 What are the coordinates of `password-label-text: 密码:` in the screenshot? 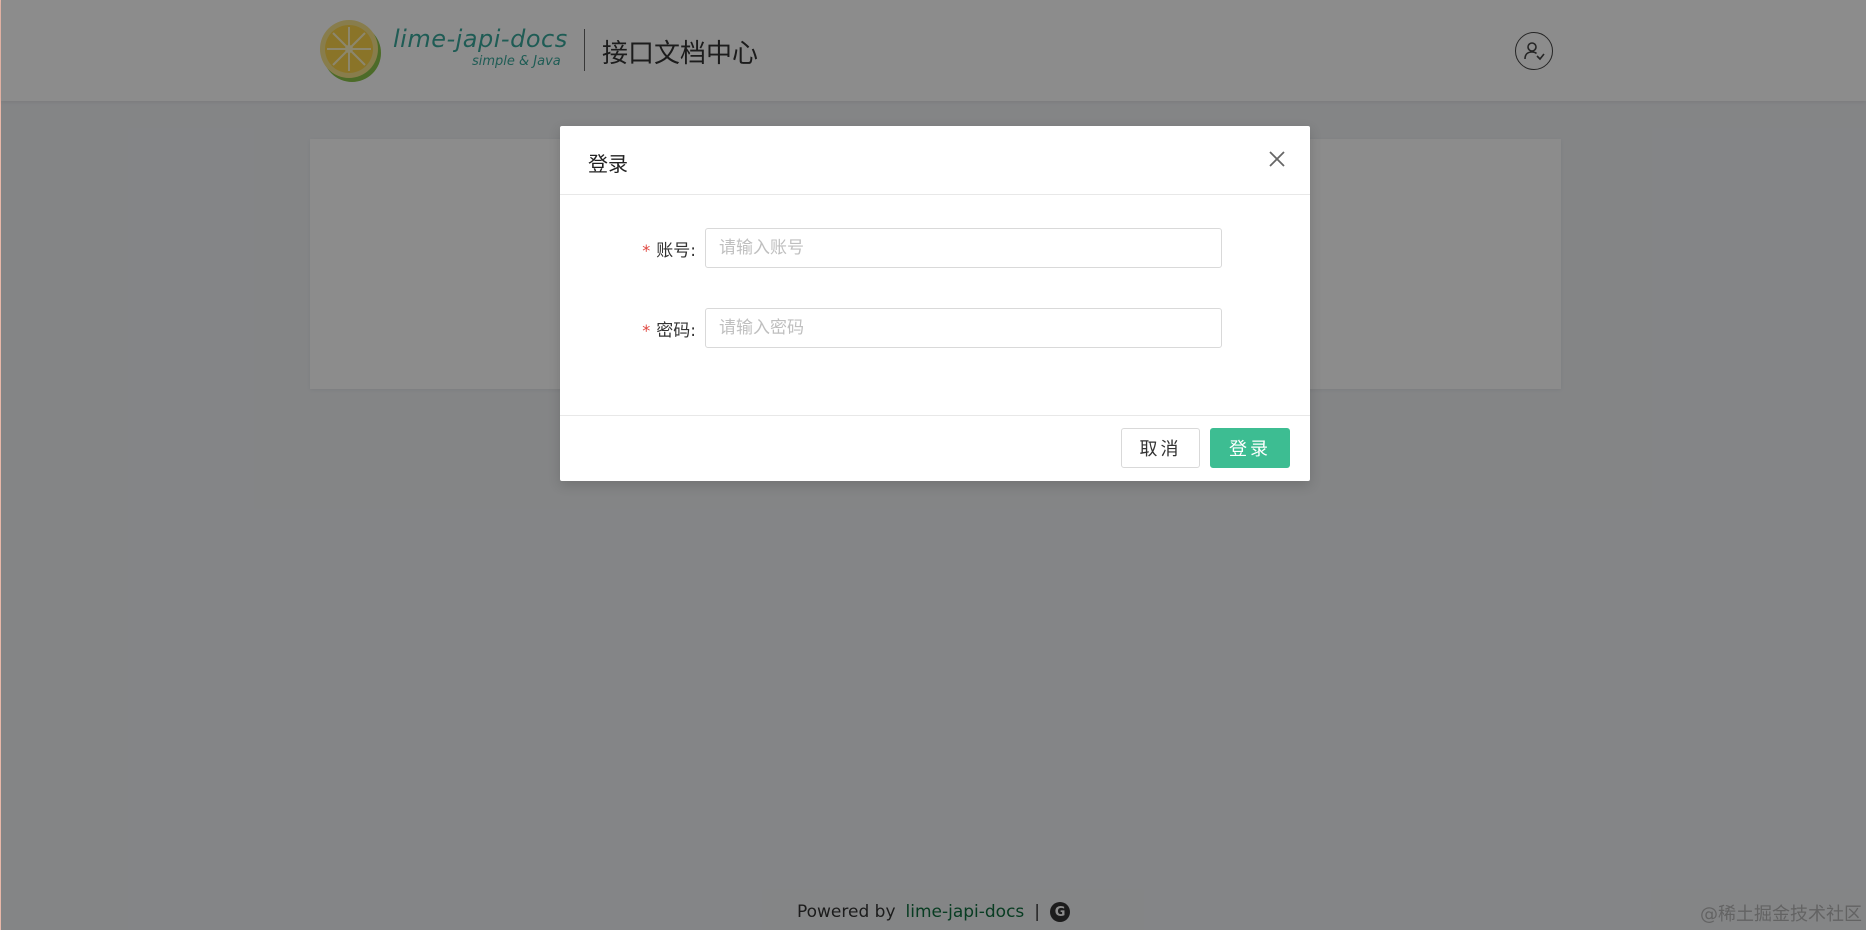 It's located at (676, 331).